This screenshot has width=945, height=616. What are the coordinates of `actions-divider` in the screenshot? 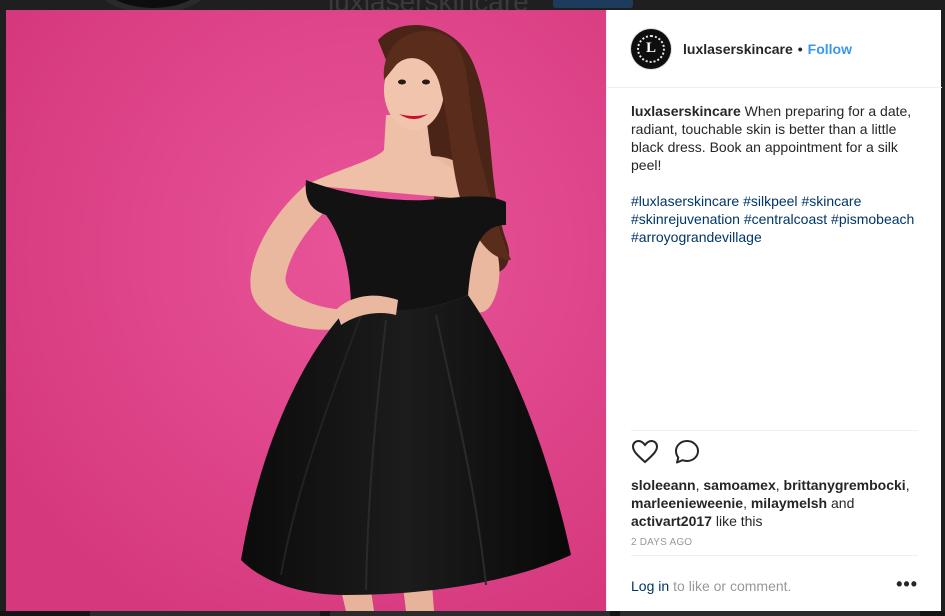 It's located at (774, 430).